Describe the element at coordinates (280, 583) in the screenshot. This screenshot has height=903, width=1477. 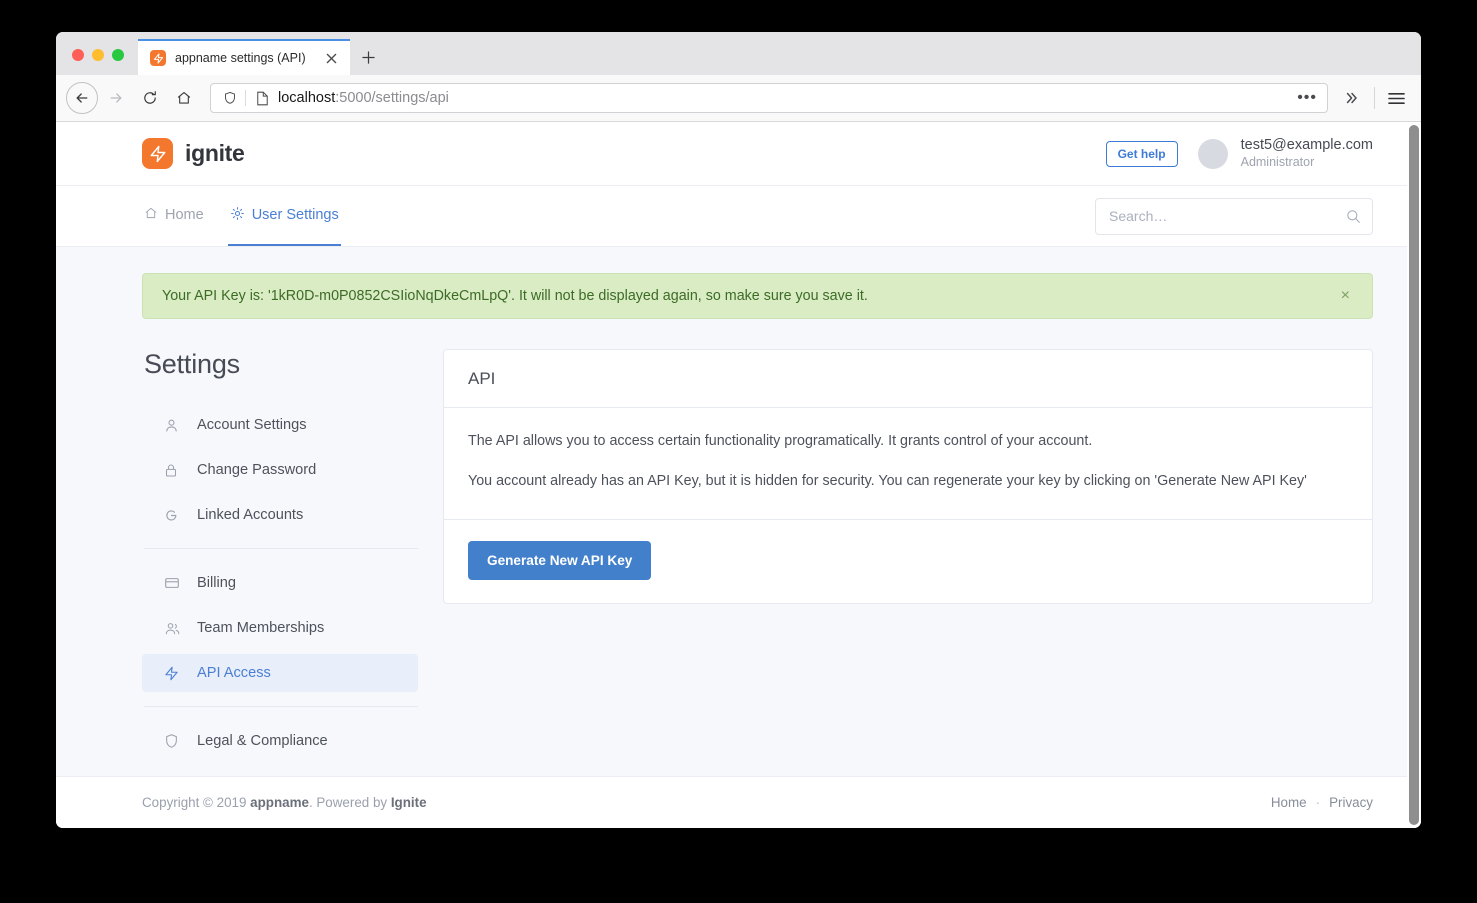
I see `sidebar-item-billing: Billing` at that location.